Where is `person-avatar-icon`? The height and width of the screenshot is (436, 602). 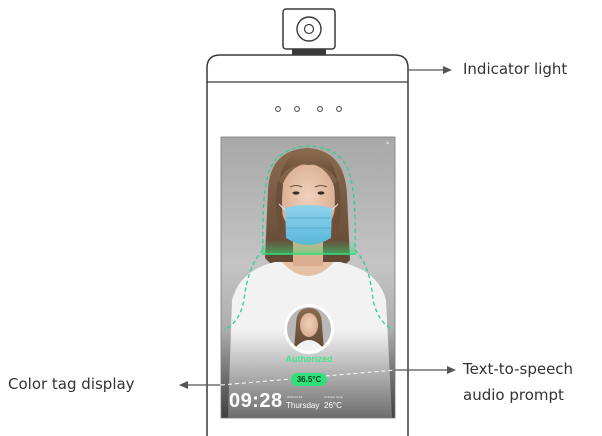 person-avatar-icon is located at coordinates (309, 329).